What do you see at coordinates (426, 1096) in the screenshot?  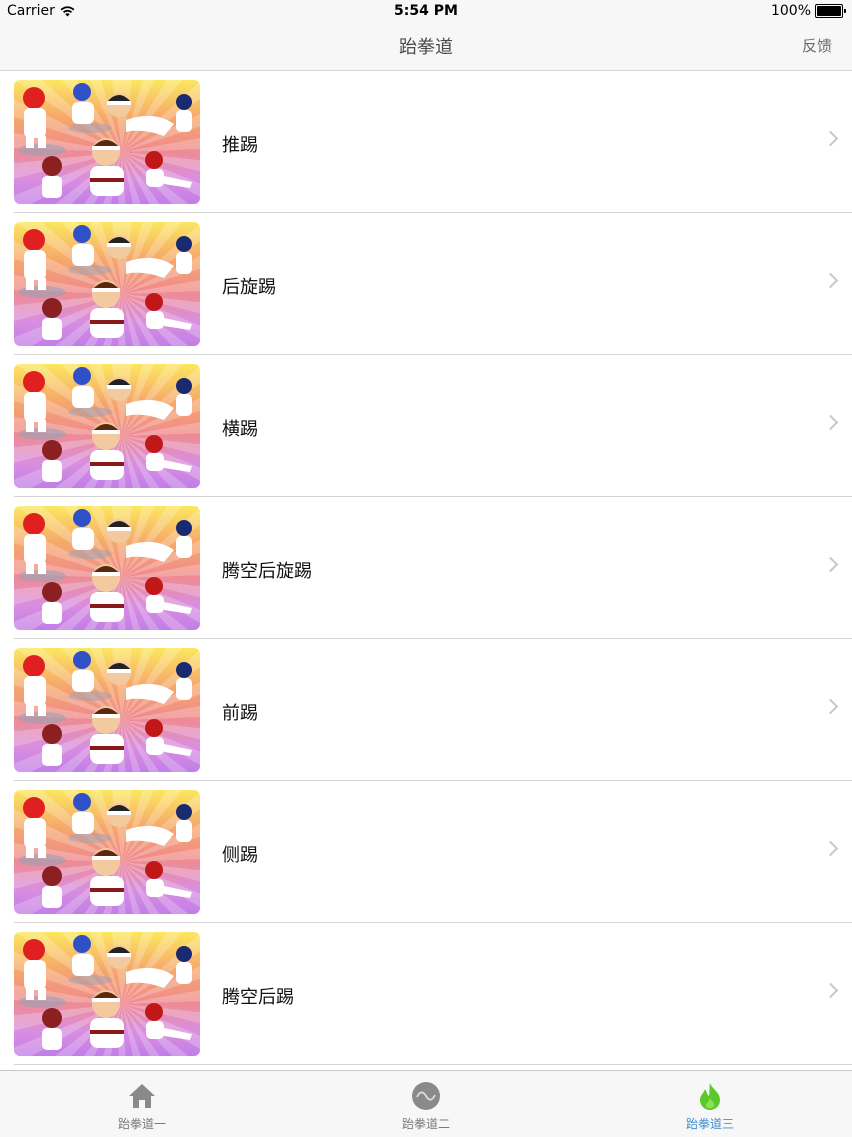 I see `wave-circle-icon` at bounding box center [426, 1096].